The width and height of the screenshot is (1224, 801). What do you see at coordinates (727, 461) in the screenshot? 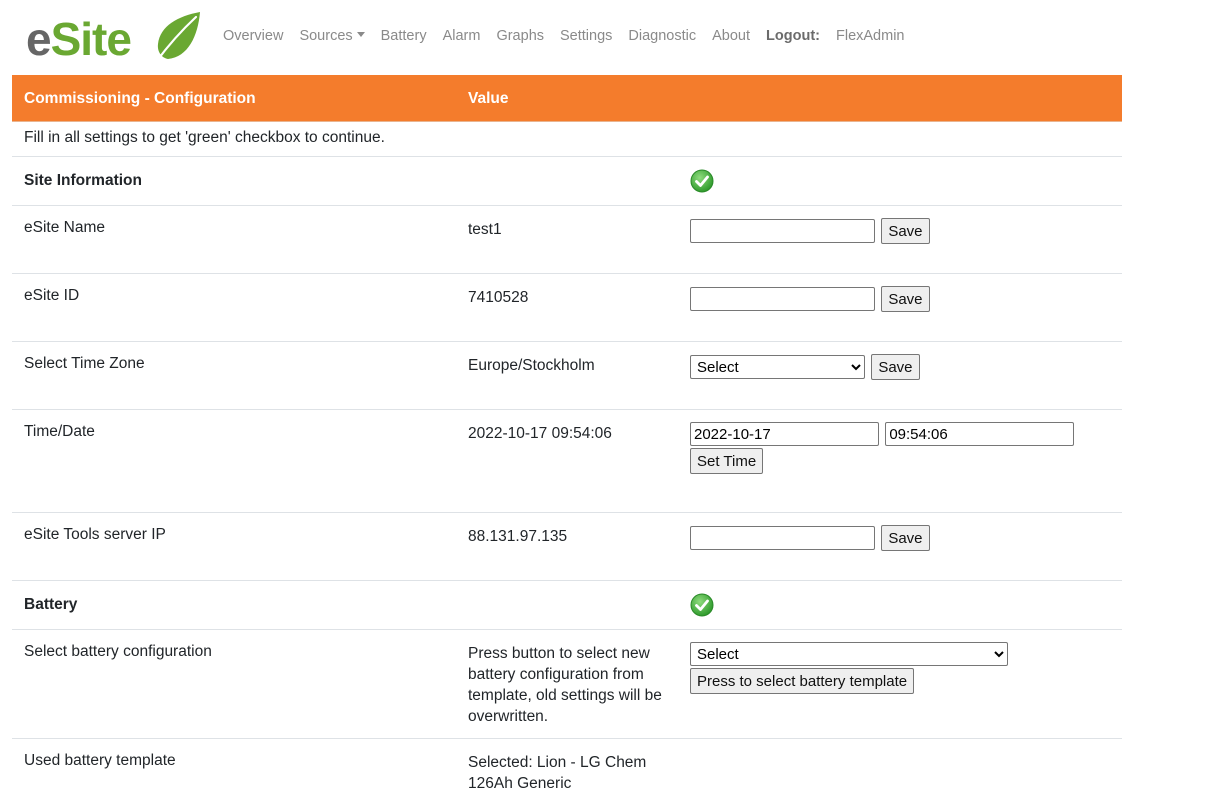
I see `set-time-button: Set Time` at bounding box center [727, 461].